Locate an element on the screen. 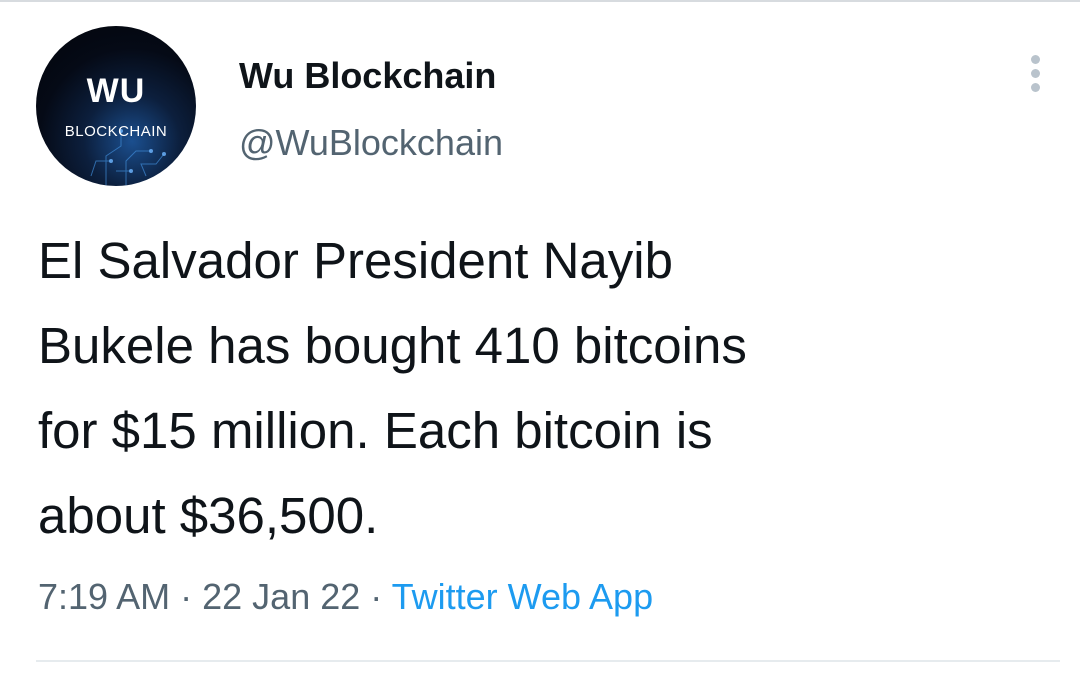 The height and width of the screenshot is (689, 1080). tweet-text-line: about $36,500. is located at coordinates (208, 515).